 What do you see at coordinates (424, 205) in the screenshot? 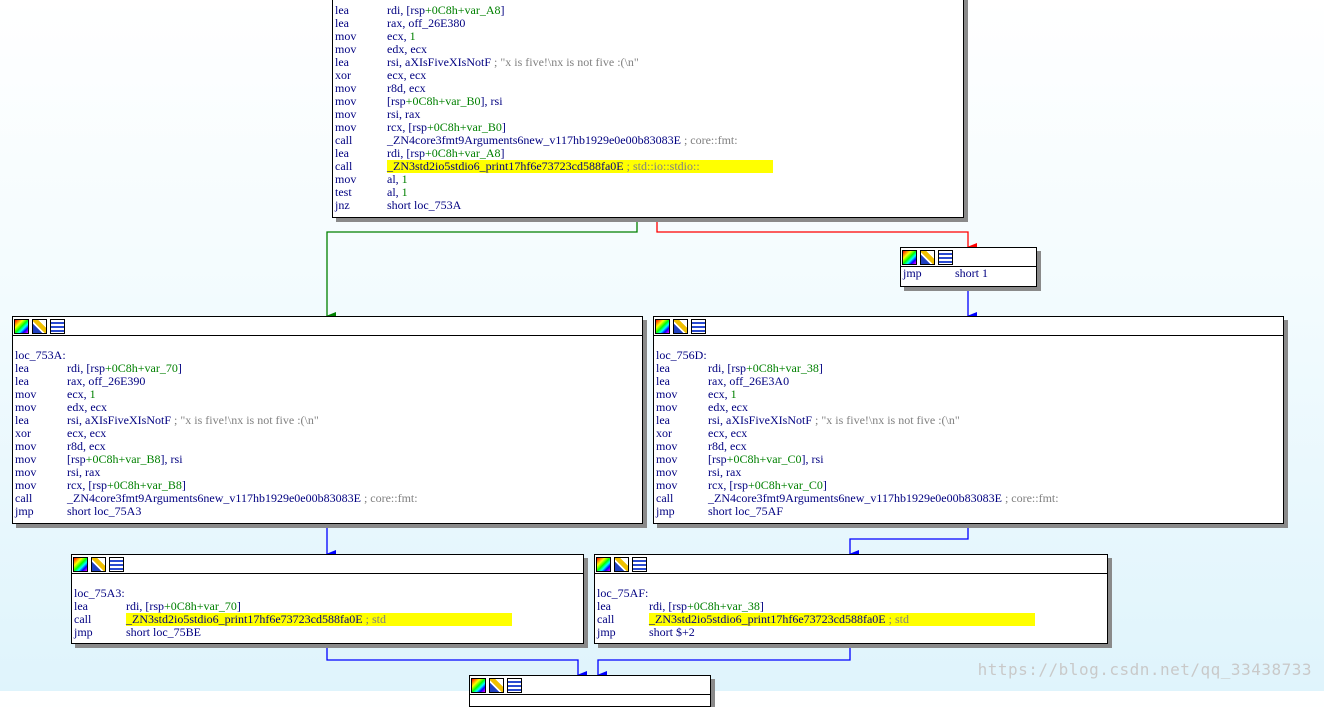
I see `asm-operands: short loc_753A` at bounding box center [424, 205].